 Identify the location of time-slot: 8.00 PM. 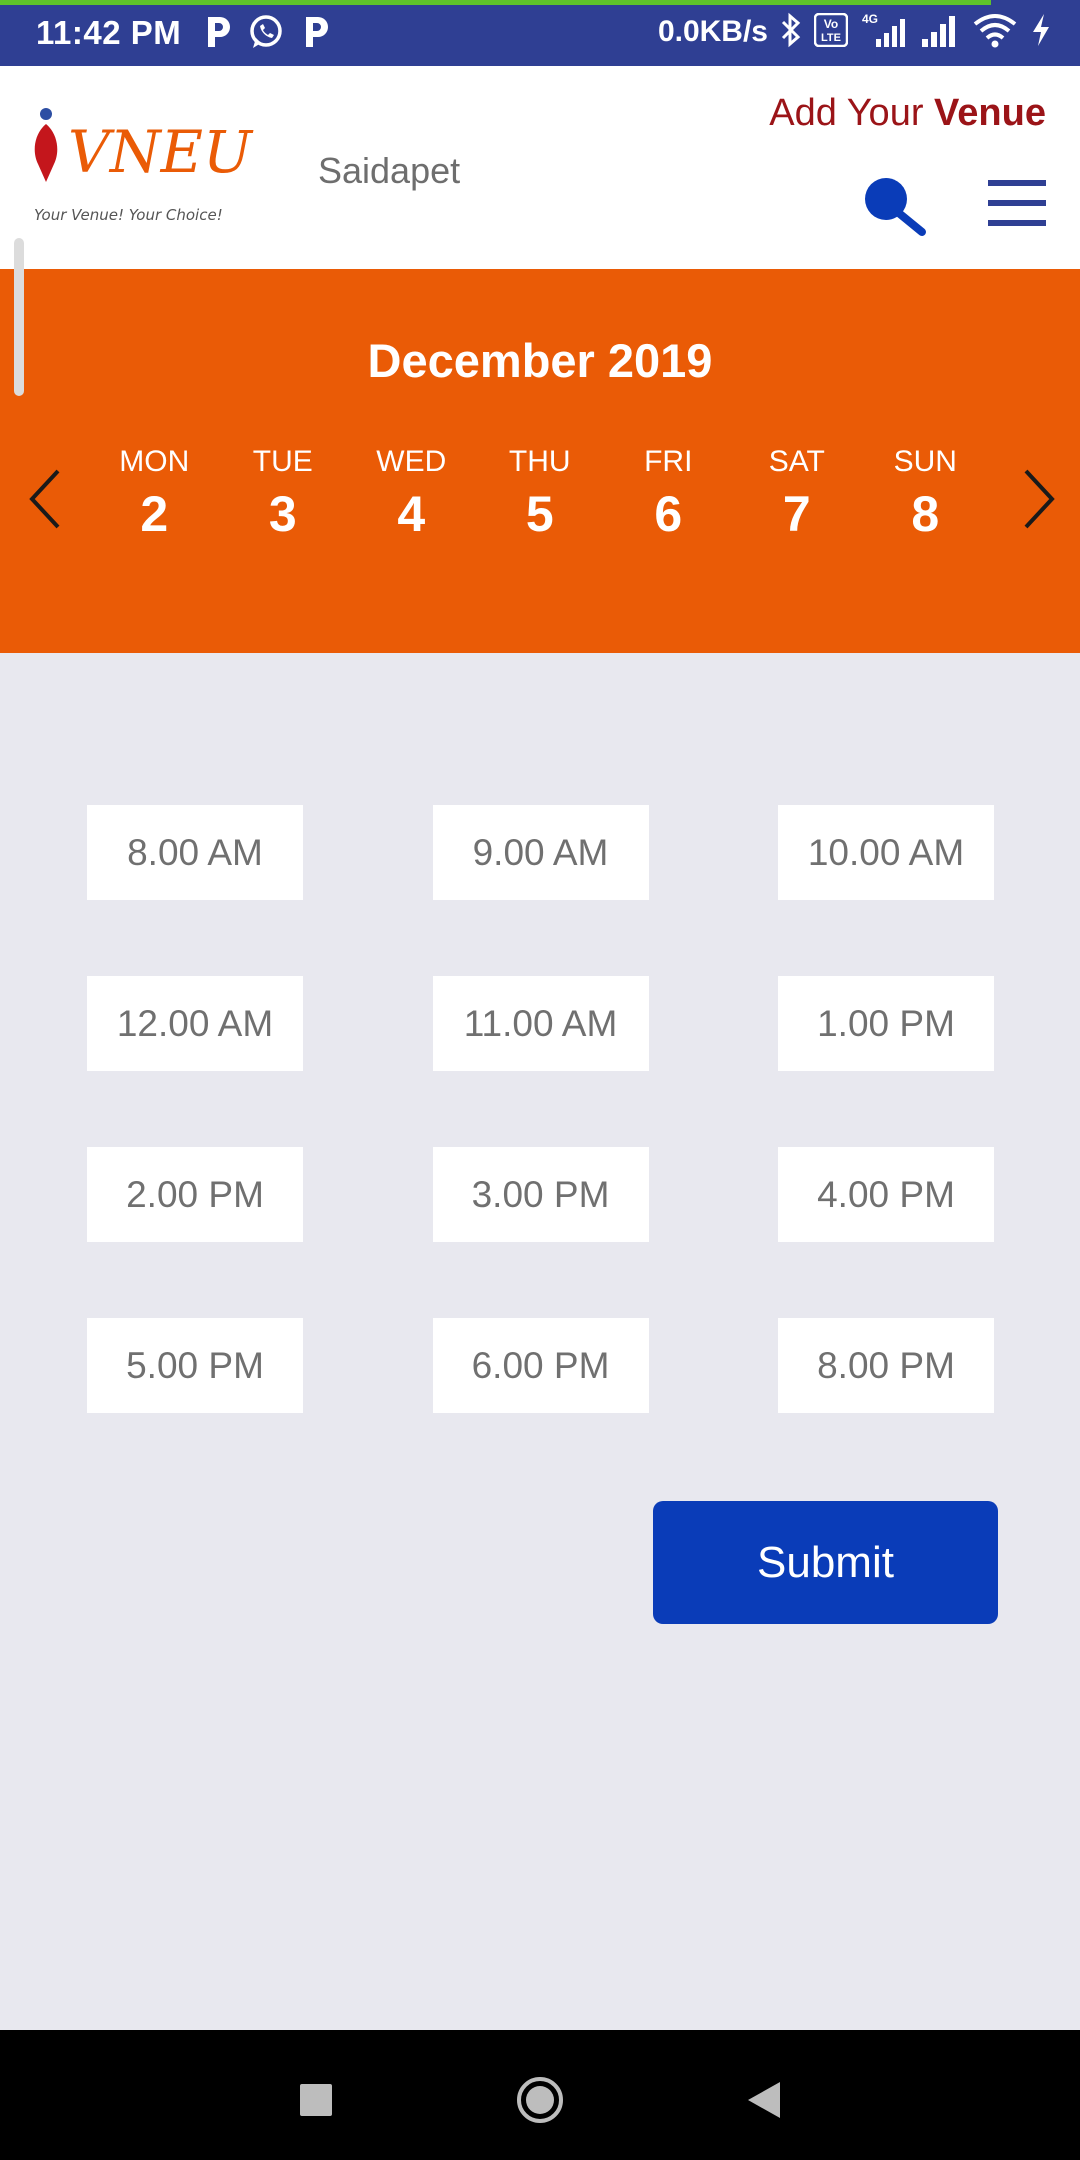
(886, 1365).